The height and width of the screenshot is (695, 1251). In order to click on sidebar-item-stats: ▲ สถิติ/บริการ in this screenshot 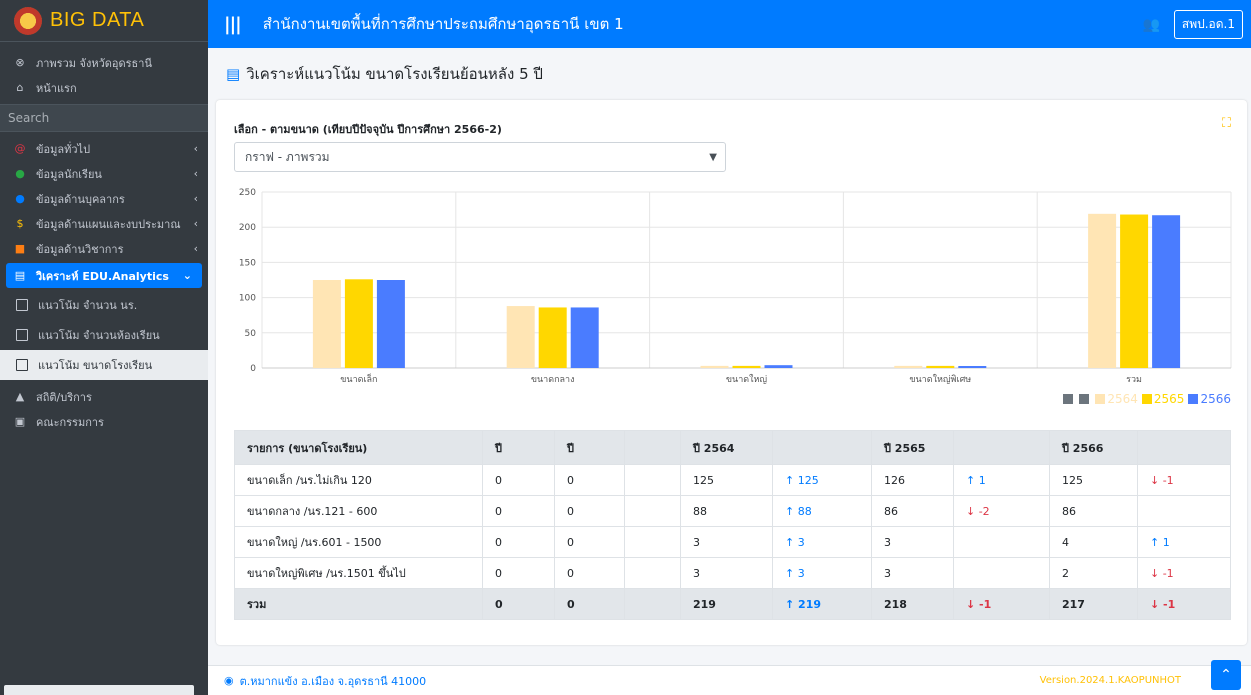, I will do `click(104, 396)`.